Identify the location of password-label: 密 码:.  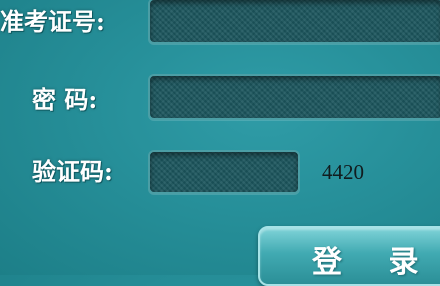
(65, 99).